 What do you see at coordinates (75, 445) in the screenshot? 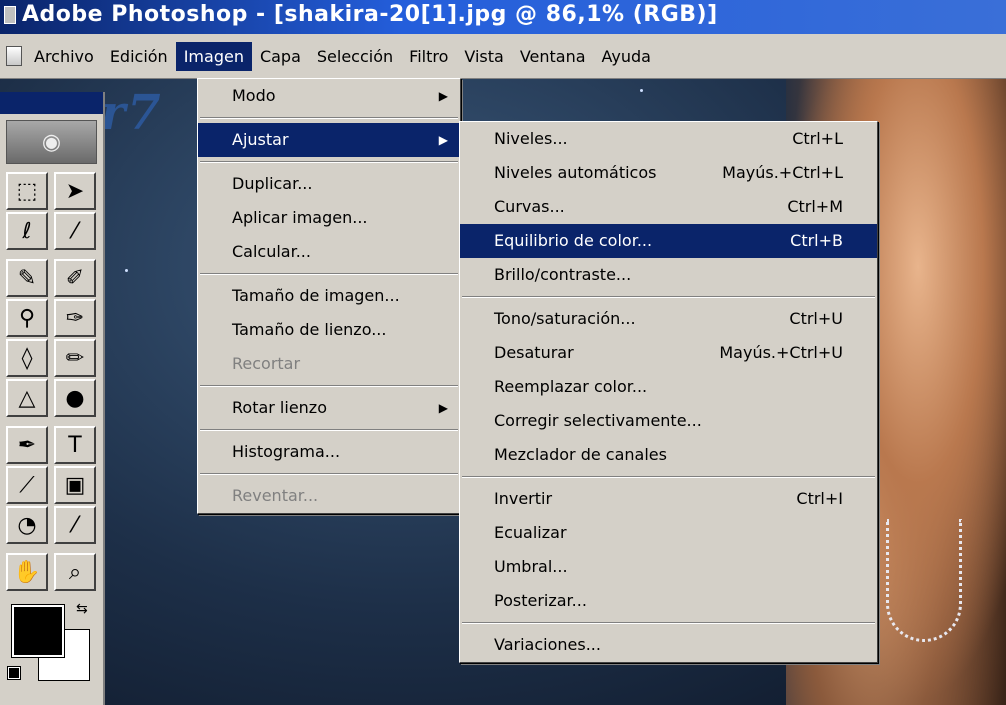
I see `type-tool-icon: T` at bounding box center [75, 445].